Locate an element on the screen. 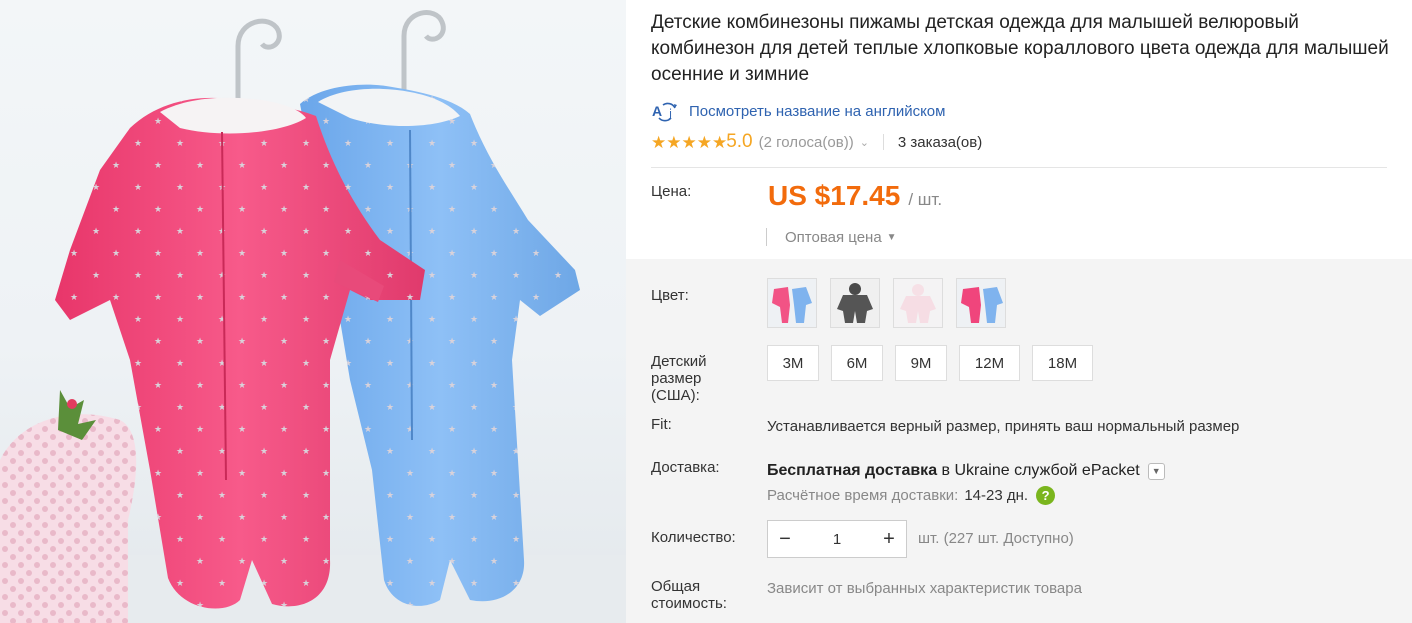 The width and height of the screenshot is (1412, 623). translate-title-link: A ј Посмотреть название на английском is located at coordinates (798, 111).